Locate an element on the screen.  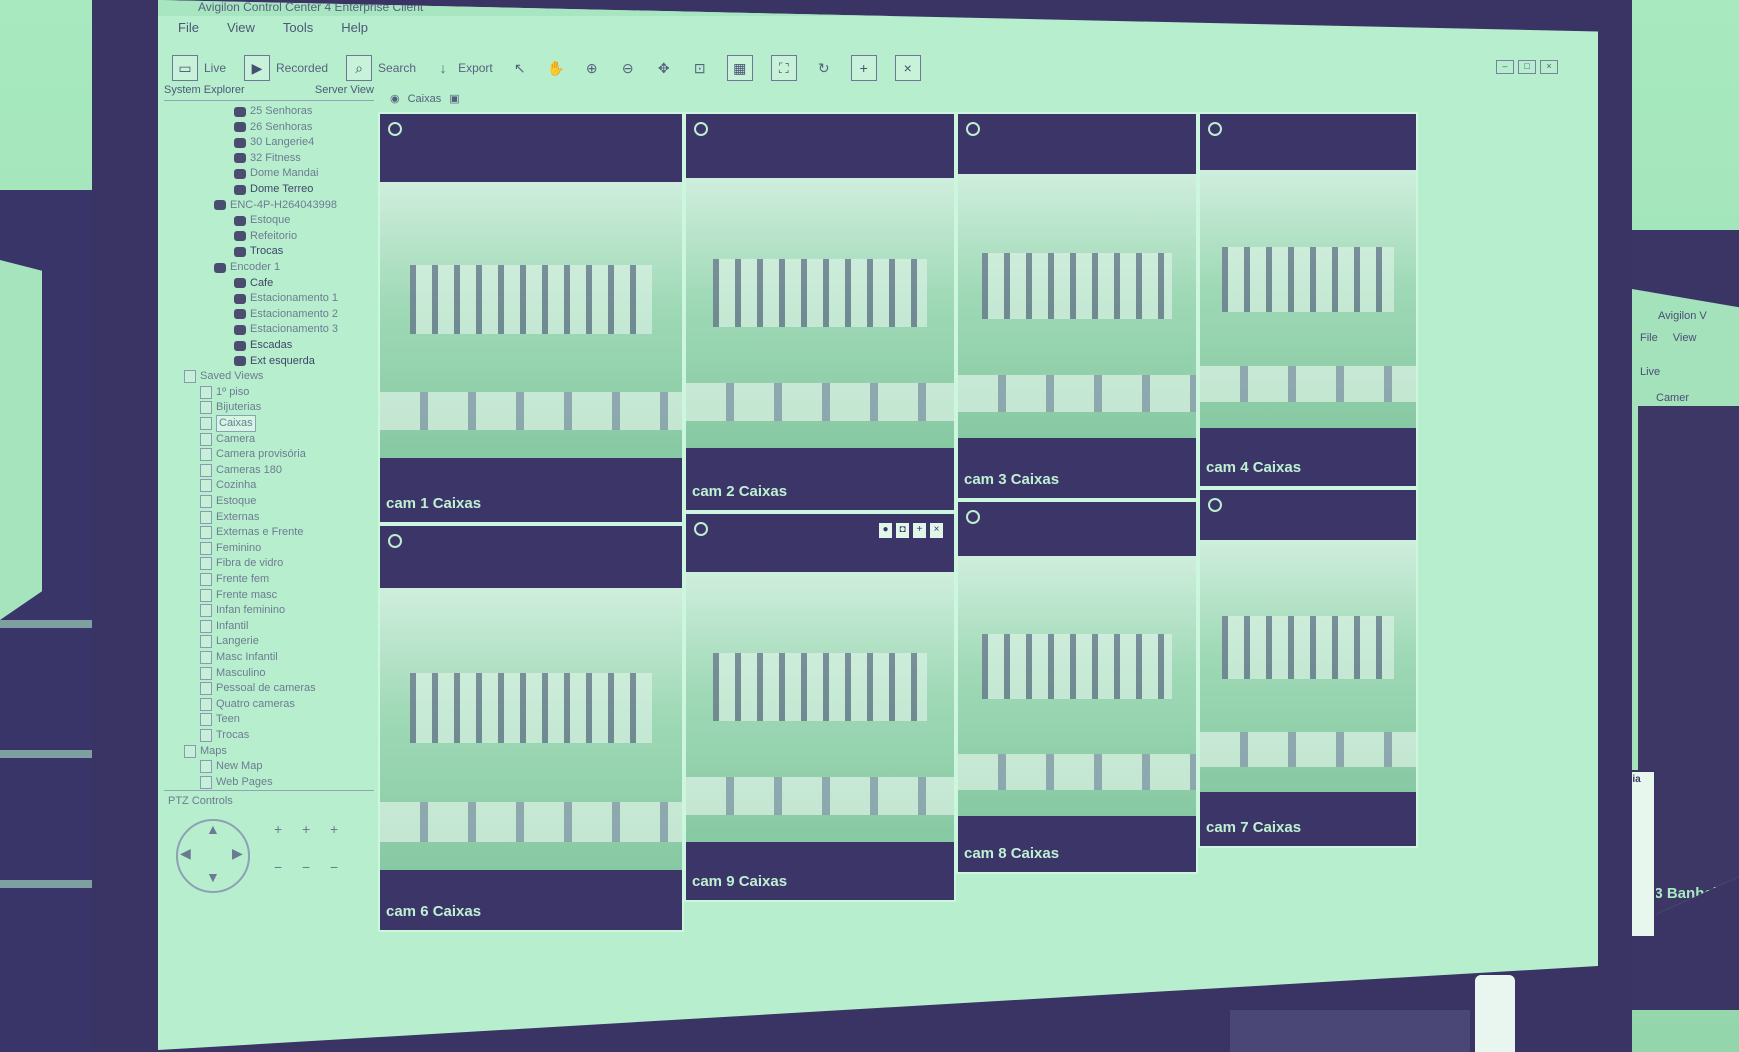
ptz-focus-out-icon: − is located at coordinates (306, 867).